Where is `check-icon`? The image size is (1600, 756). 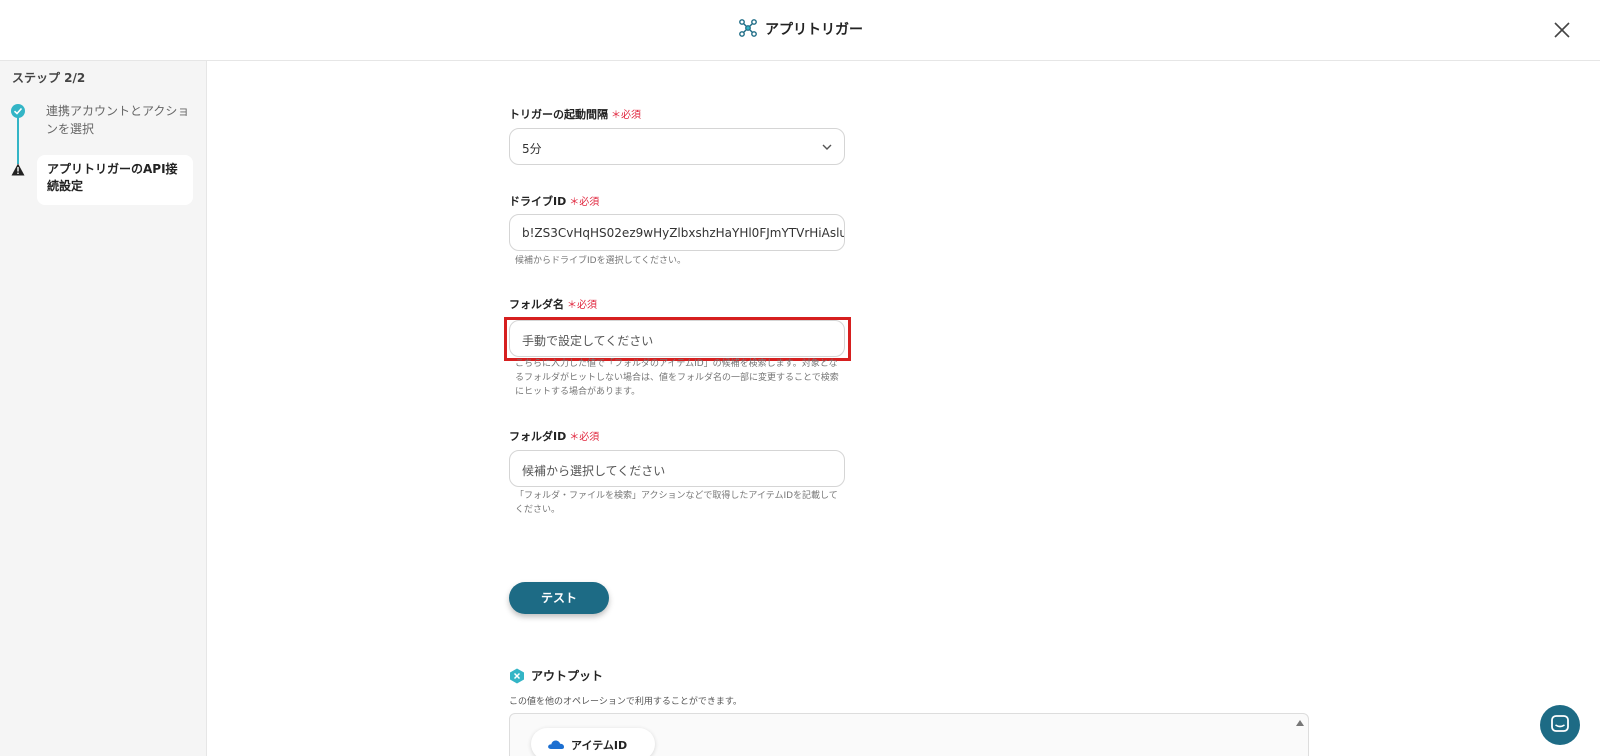 check-icon is located at coordinates (18, 111).